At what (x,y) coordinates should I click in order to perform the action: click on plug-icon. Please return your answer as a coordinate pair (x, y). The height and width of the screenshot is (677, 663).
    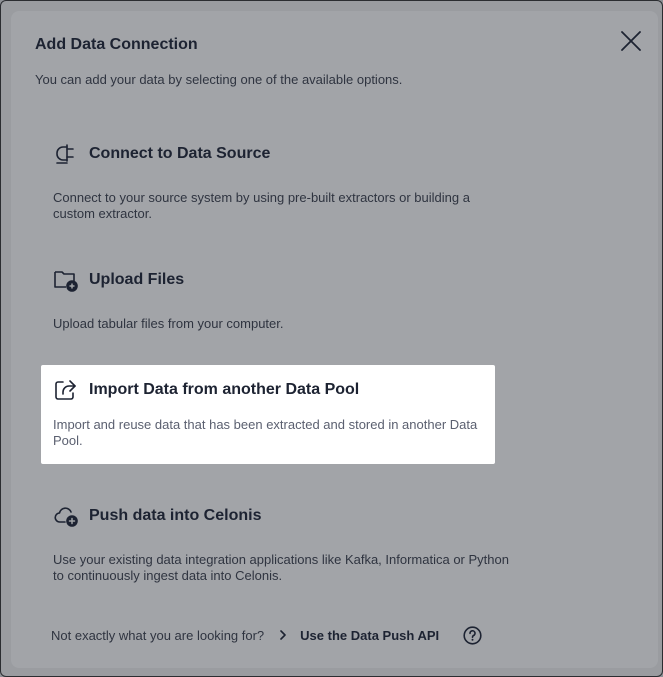
    Looking at the image, I should click on (66, 154).